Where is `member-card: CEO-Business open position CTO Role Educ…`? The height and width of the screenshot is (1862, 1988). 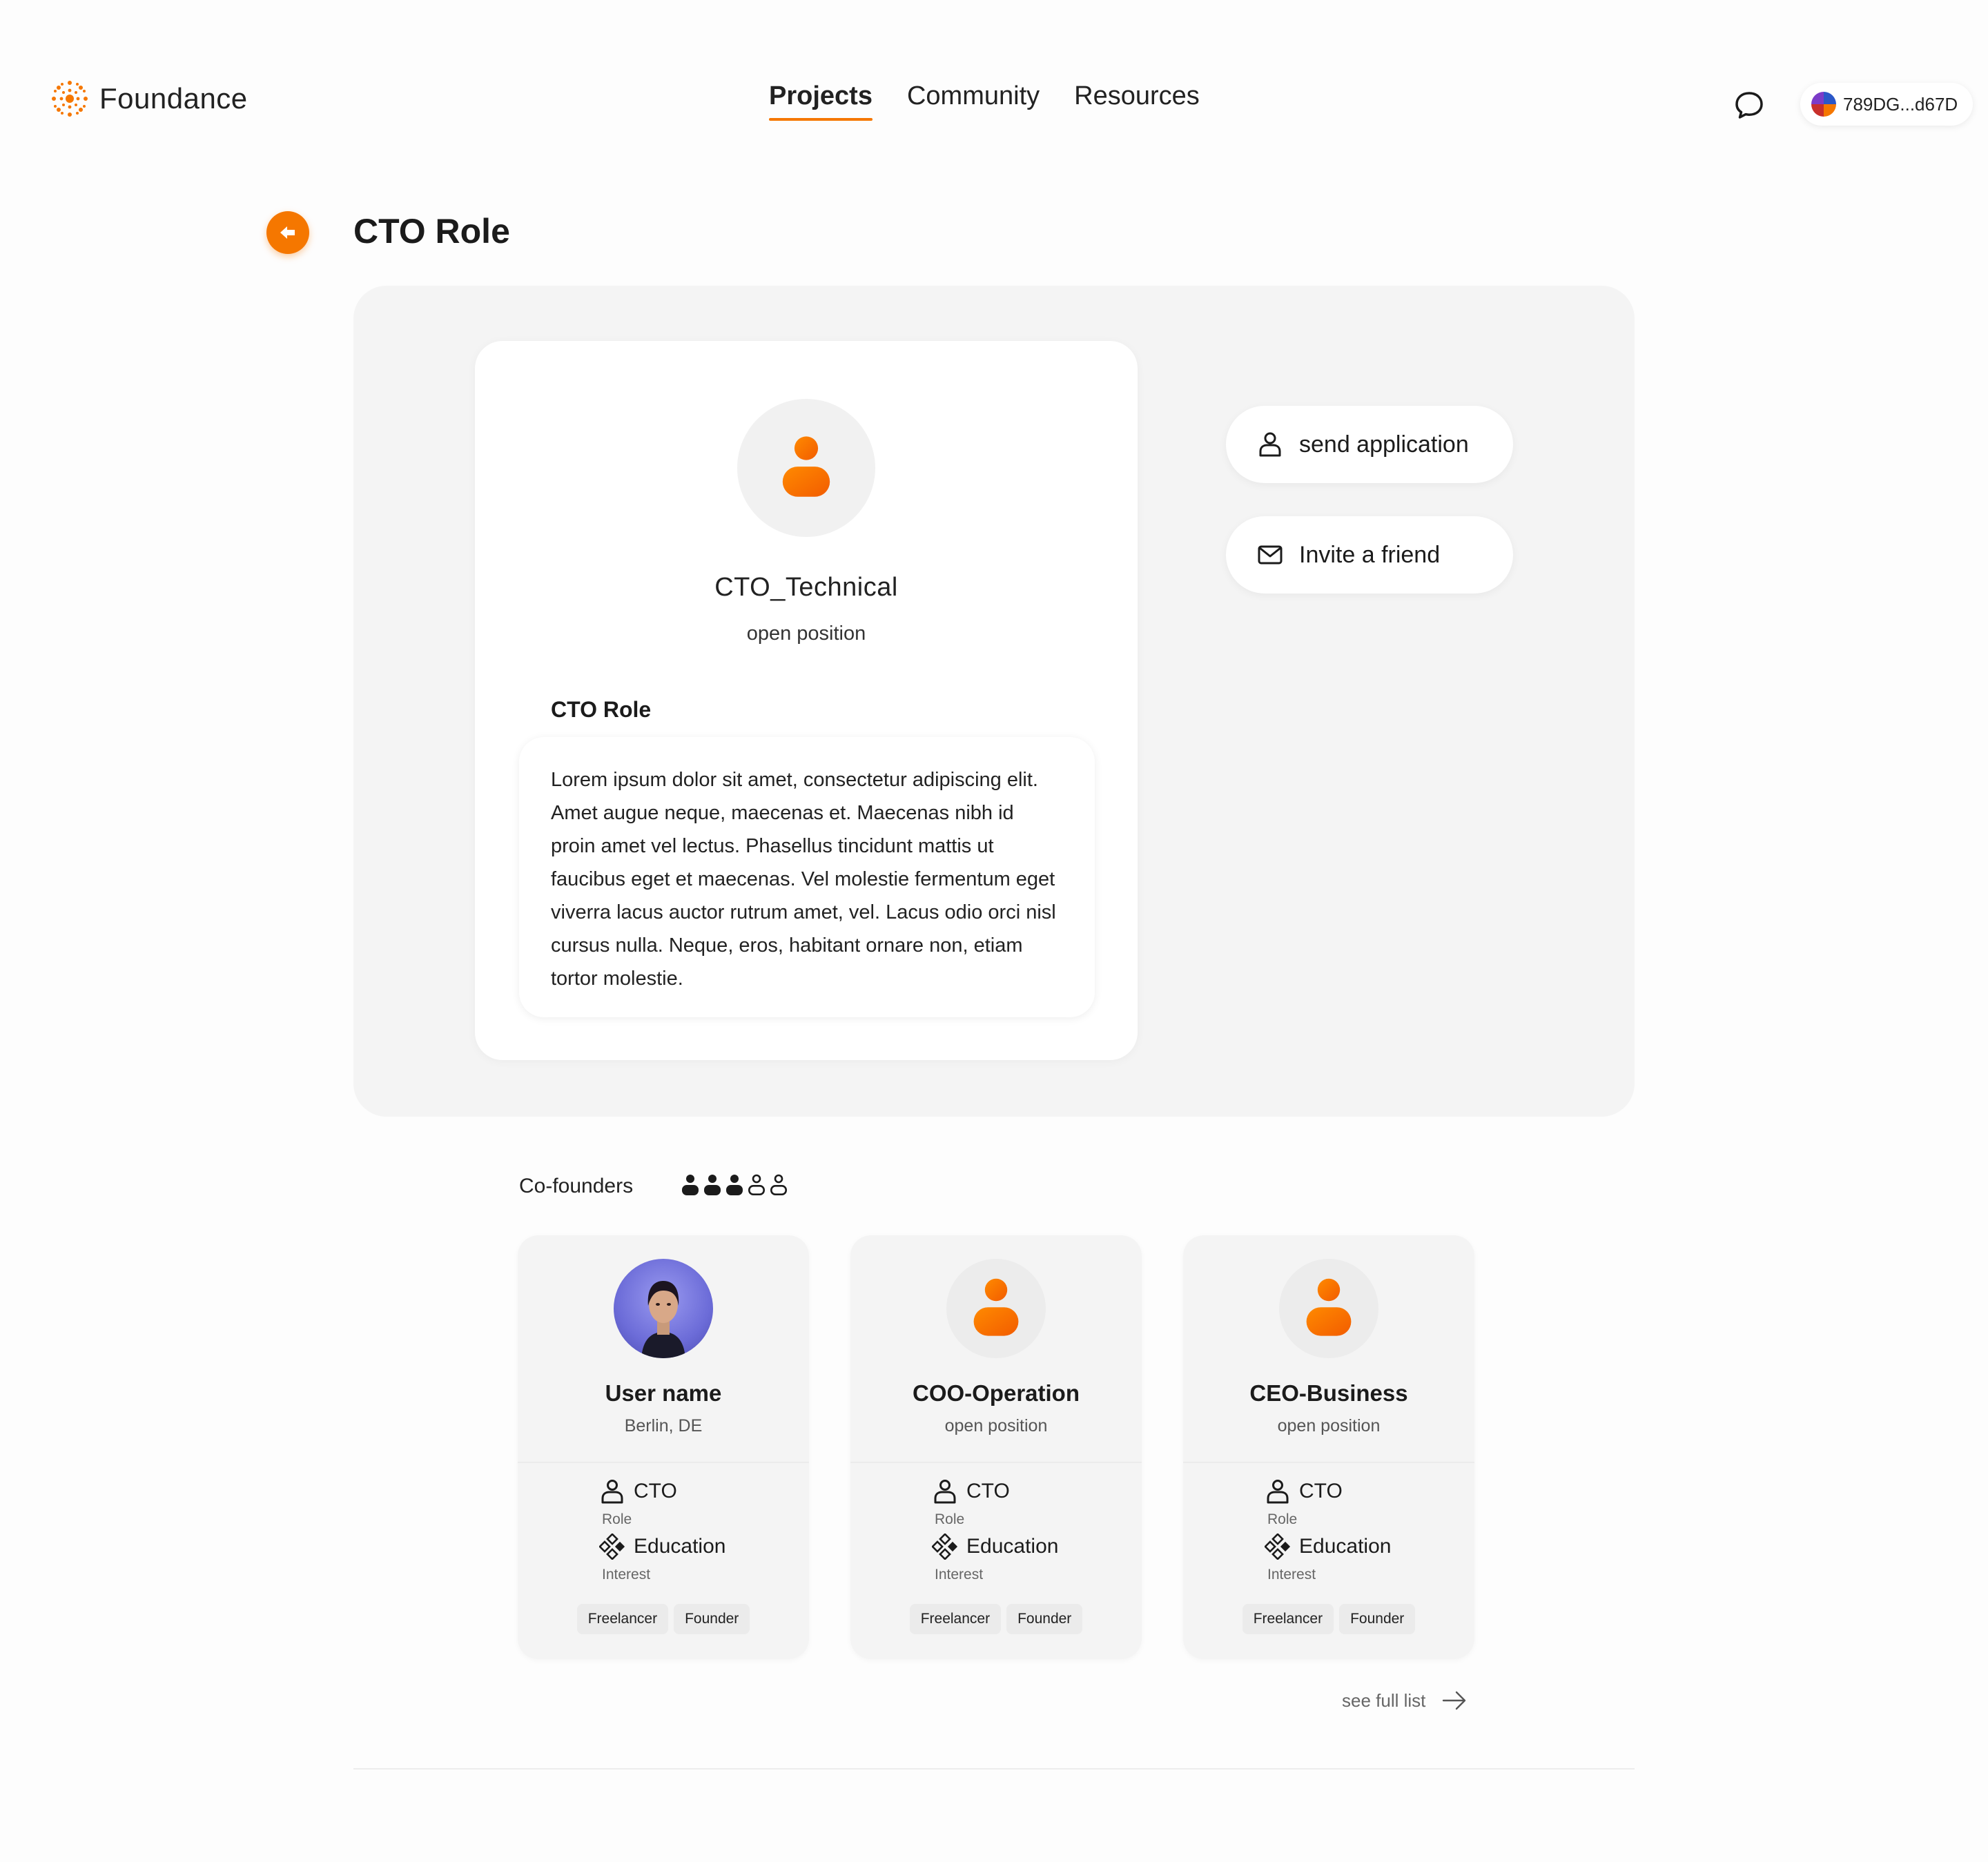
member-card: CEO-Business open position CTO Role Educ… is located at coordinates (1328, 1447).